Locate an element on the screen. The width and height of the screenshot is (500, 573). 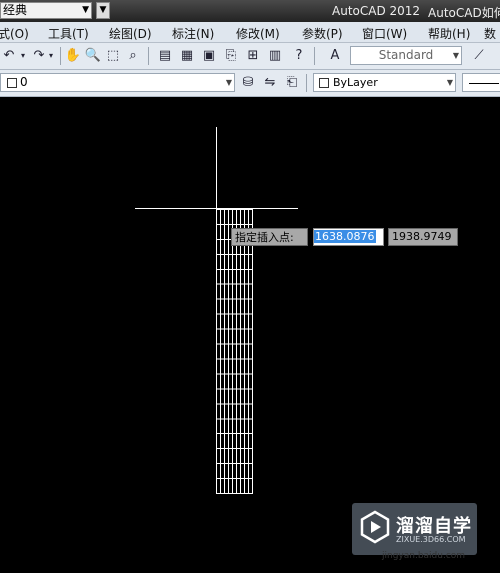
y-coordinate-input: 1938.9749 is located at coordinates (423, 237).